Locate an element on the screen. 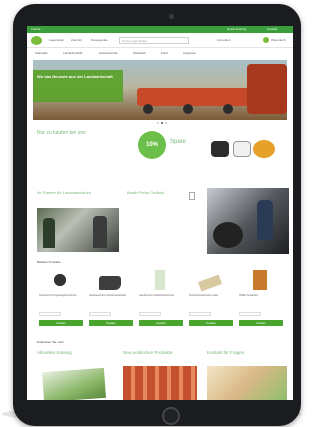 The height and width of the screenshot is (427, 320). filter-image is located at coordinates (260, 280).